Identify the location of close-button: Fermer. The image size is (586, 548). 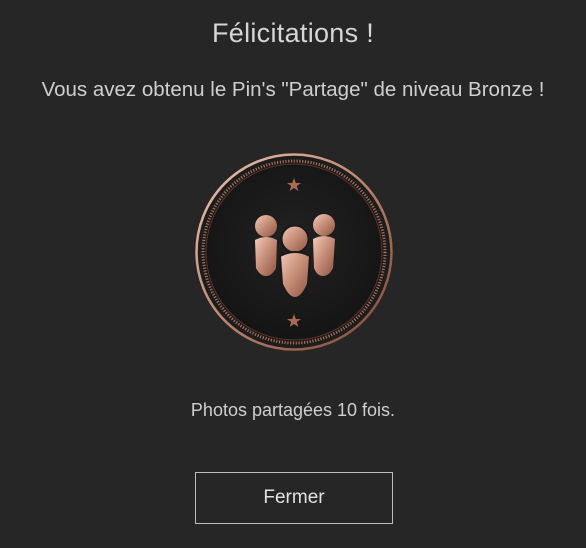
(294, 498).